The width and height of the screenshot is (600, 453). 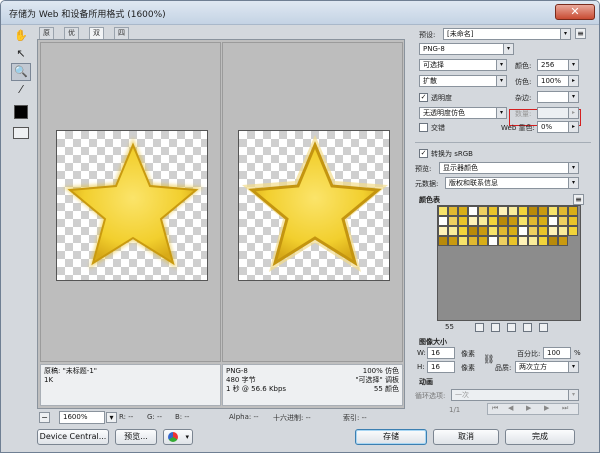 What do you see at coordinates (558, 81) in the screenshot?
I see `dither-amount-select: 100% ▸` at bounding box center [558, 81].